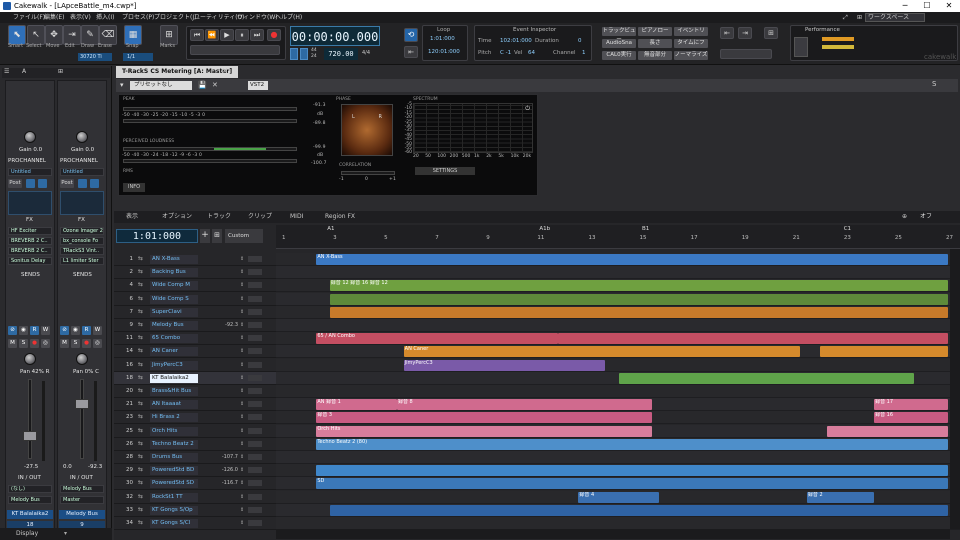  What do you see at coordinates (23, 330) in the screenshot?
I see `interleave-button-1: ◉` at bounding box center [23, 330].